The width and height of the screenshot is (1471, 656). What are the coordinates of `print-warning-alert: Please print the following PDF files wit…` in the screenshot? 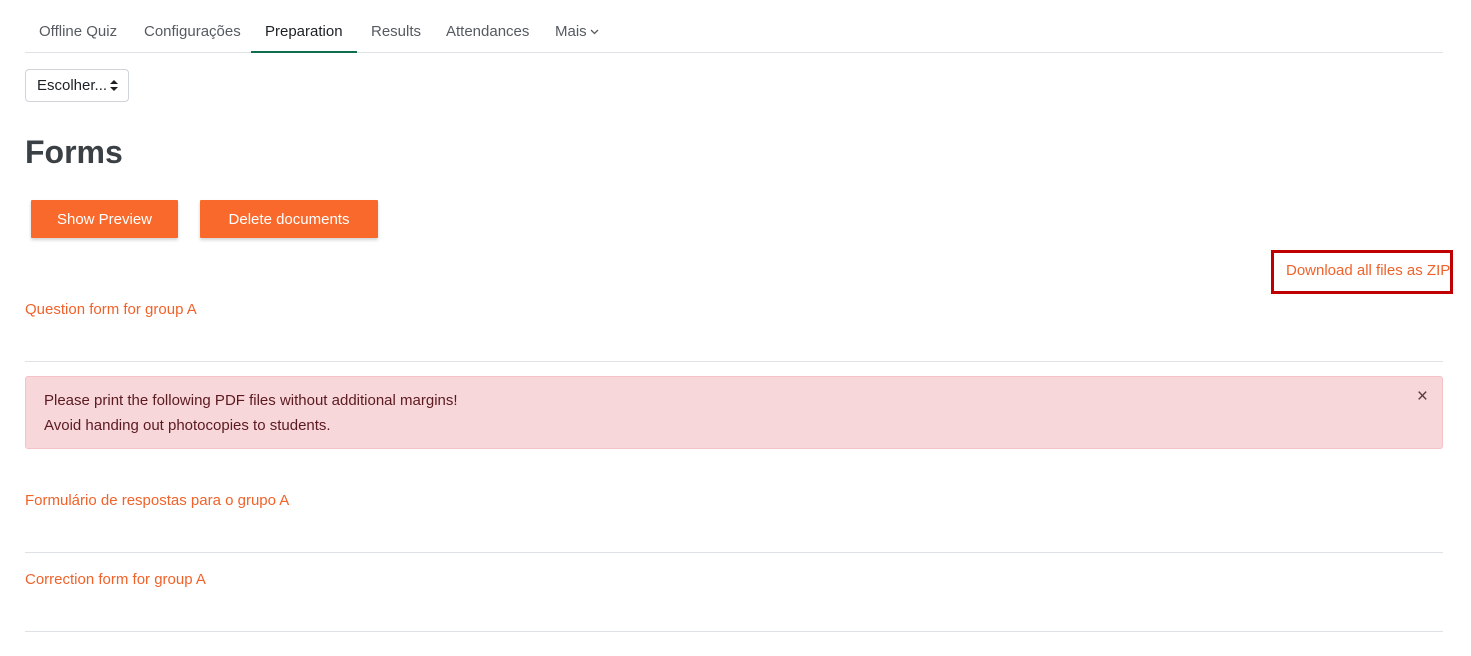 It's located at (734, 412).